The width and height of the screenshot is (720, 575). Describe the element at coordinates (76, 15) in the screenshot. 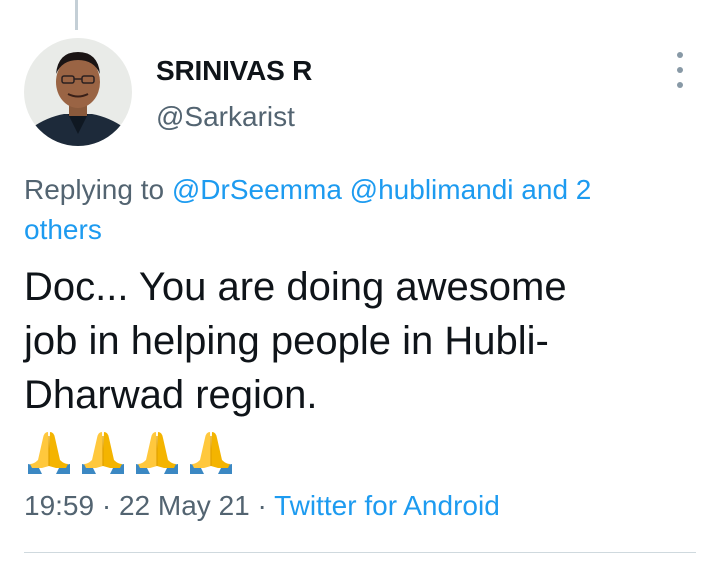

I see `thread-connector-line` at that location.